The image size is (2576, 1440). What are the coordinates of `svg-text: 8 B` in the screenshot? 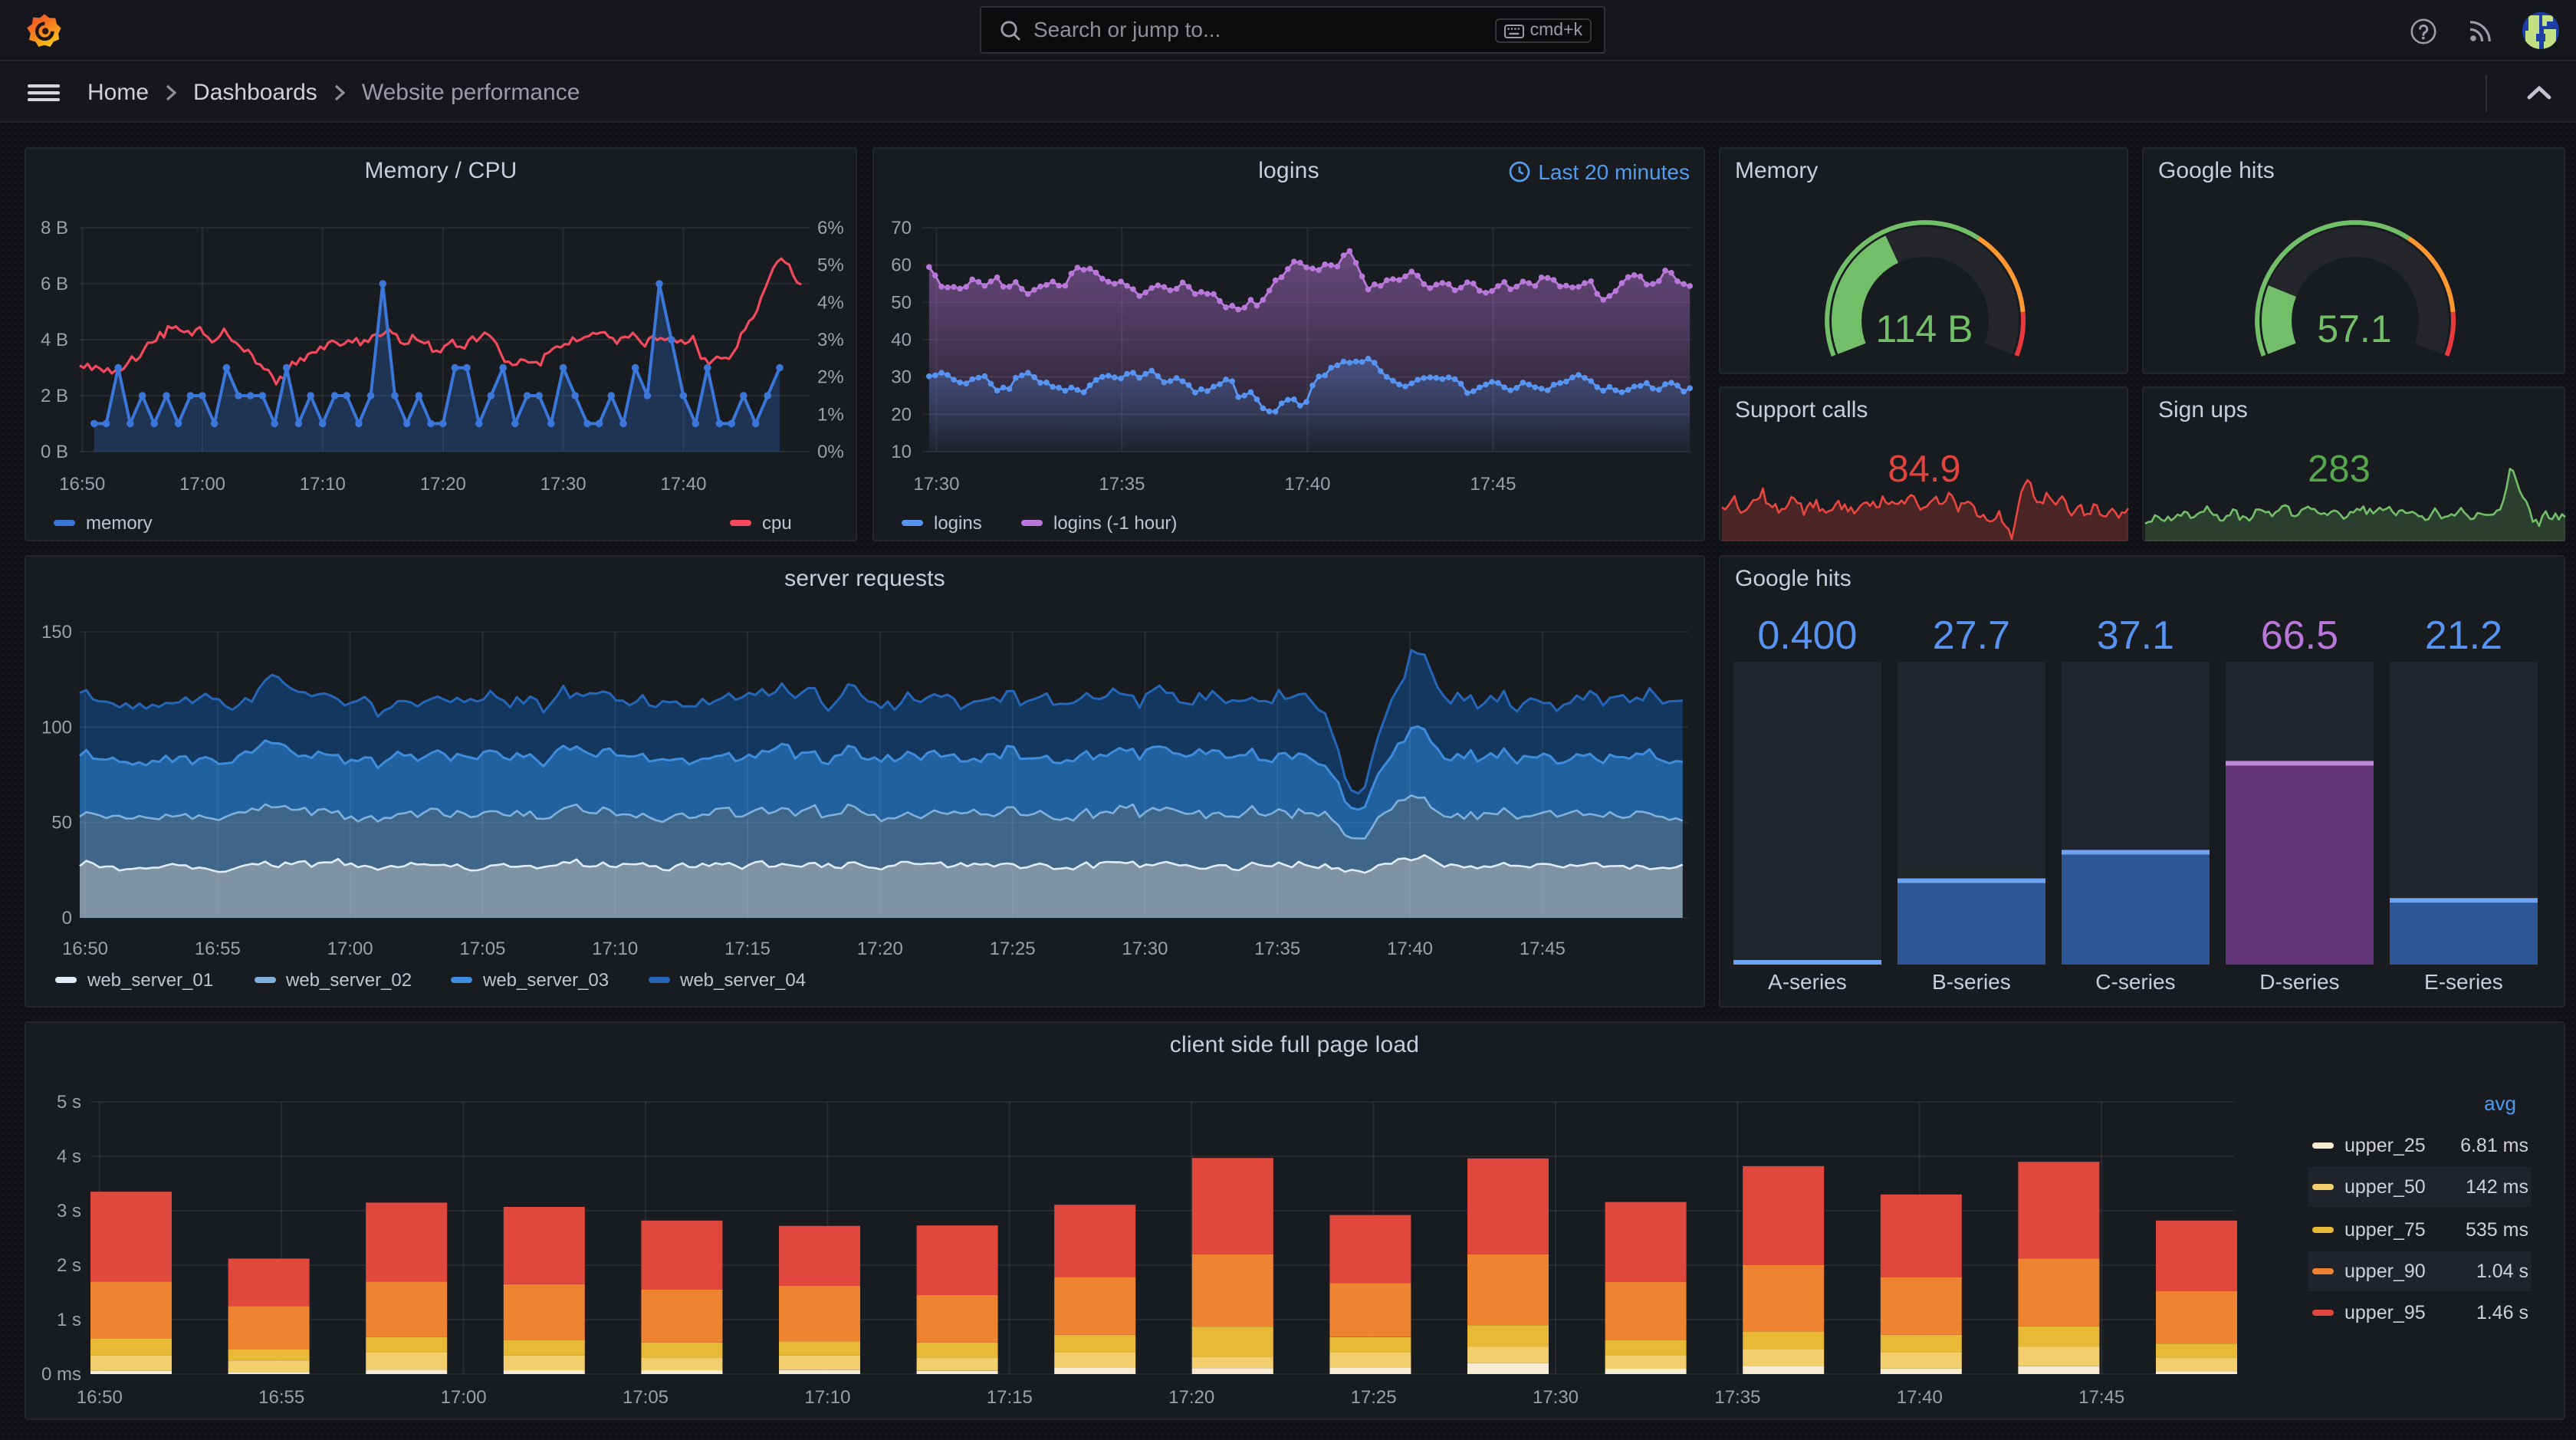 It's located at (54, 228).